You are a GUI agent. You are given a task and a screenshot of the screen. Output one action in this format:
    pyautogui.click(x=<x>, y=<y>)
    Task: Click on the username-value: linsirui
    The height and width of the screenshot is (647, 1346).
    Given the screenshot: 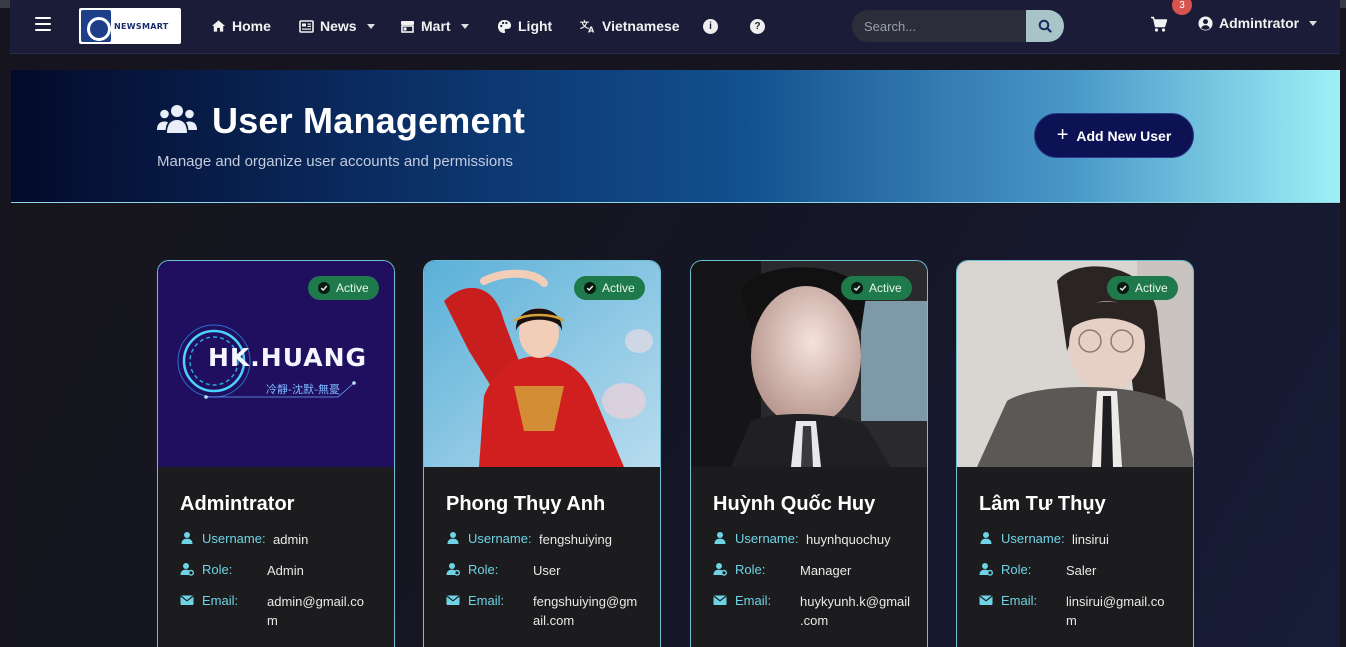 What is the action you would take?
    pyautogui.click(x=1090, y=539)
    